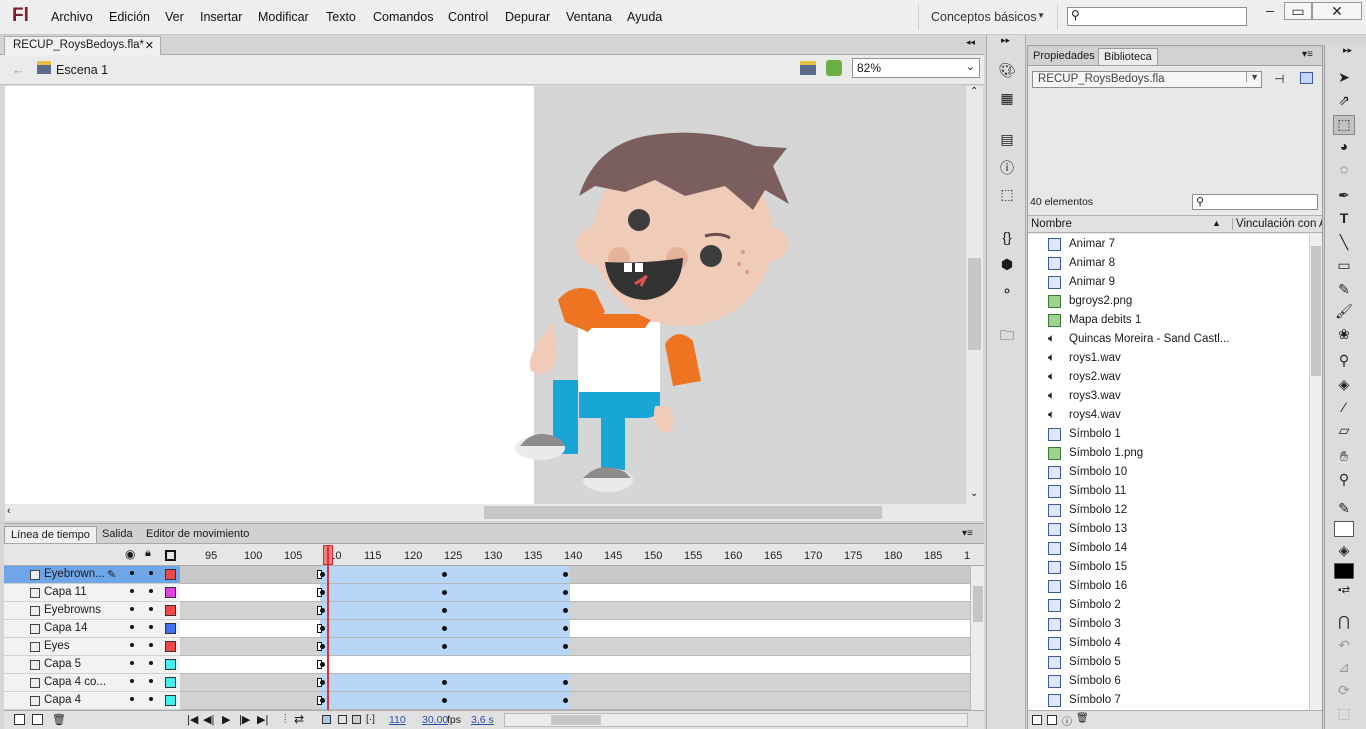 Image resolution: width=1366 pixels, height=729 pixels. I want to click on new-folder-icon, so click(1052, 720).